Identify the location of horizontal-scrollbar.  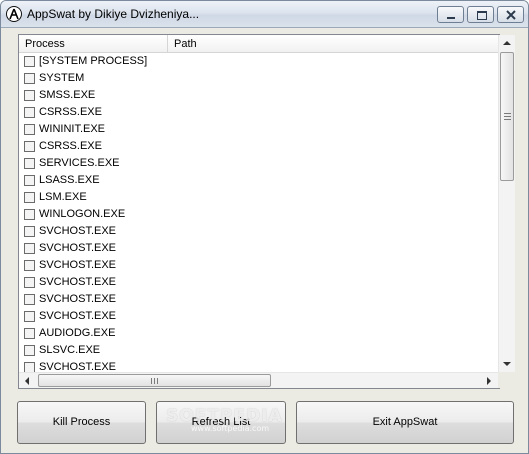
(259, 380).